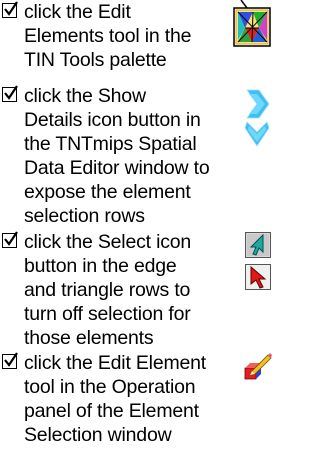  Describe the element at coordinates (115, 363) in the screenshot. I see `step-4-line-1: click the Edit Element` at that location.